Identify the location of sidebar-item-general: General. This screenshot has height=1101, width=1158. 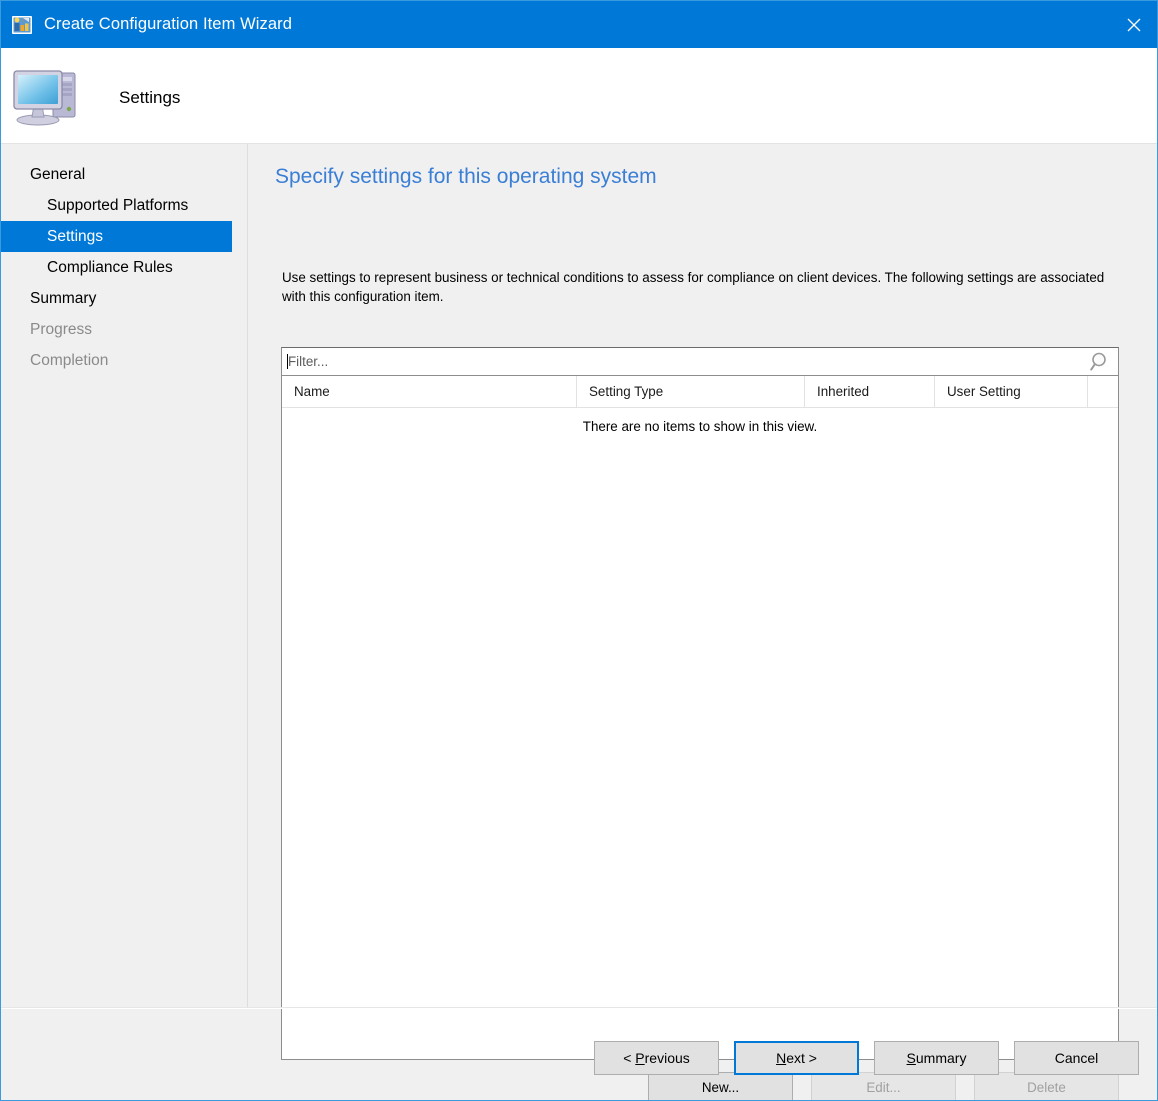
(116, 174).